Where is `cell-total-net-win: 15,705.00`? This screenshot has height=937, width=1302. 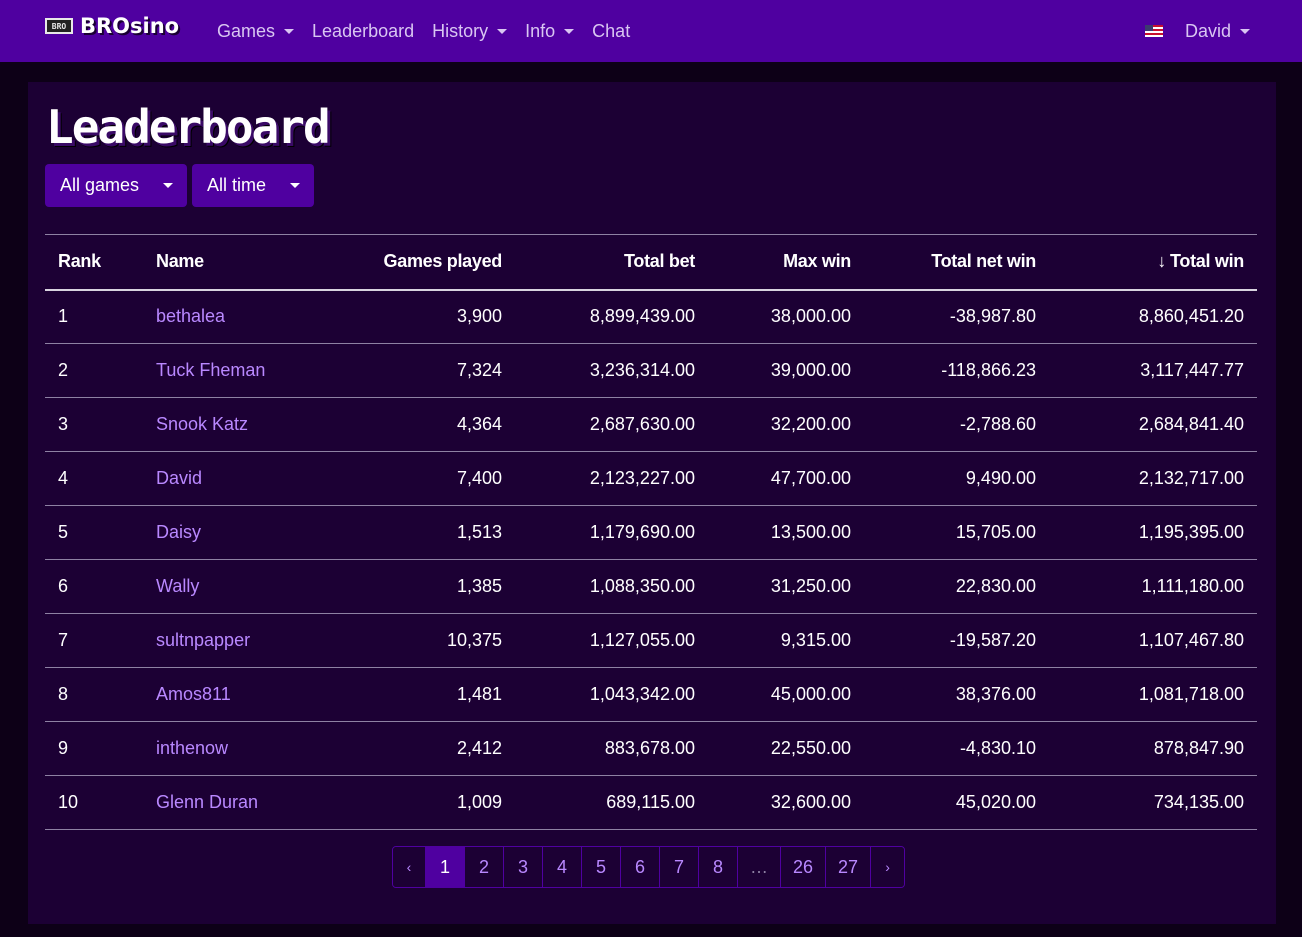 cell-total-net-win: 15,705.00 is located at coordinates (995, 532).